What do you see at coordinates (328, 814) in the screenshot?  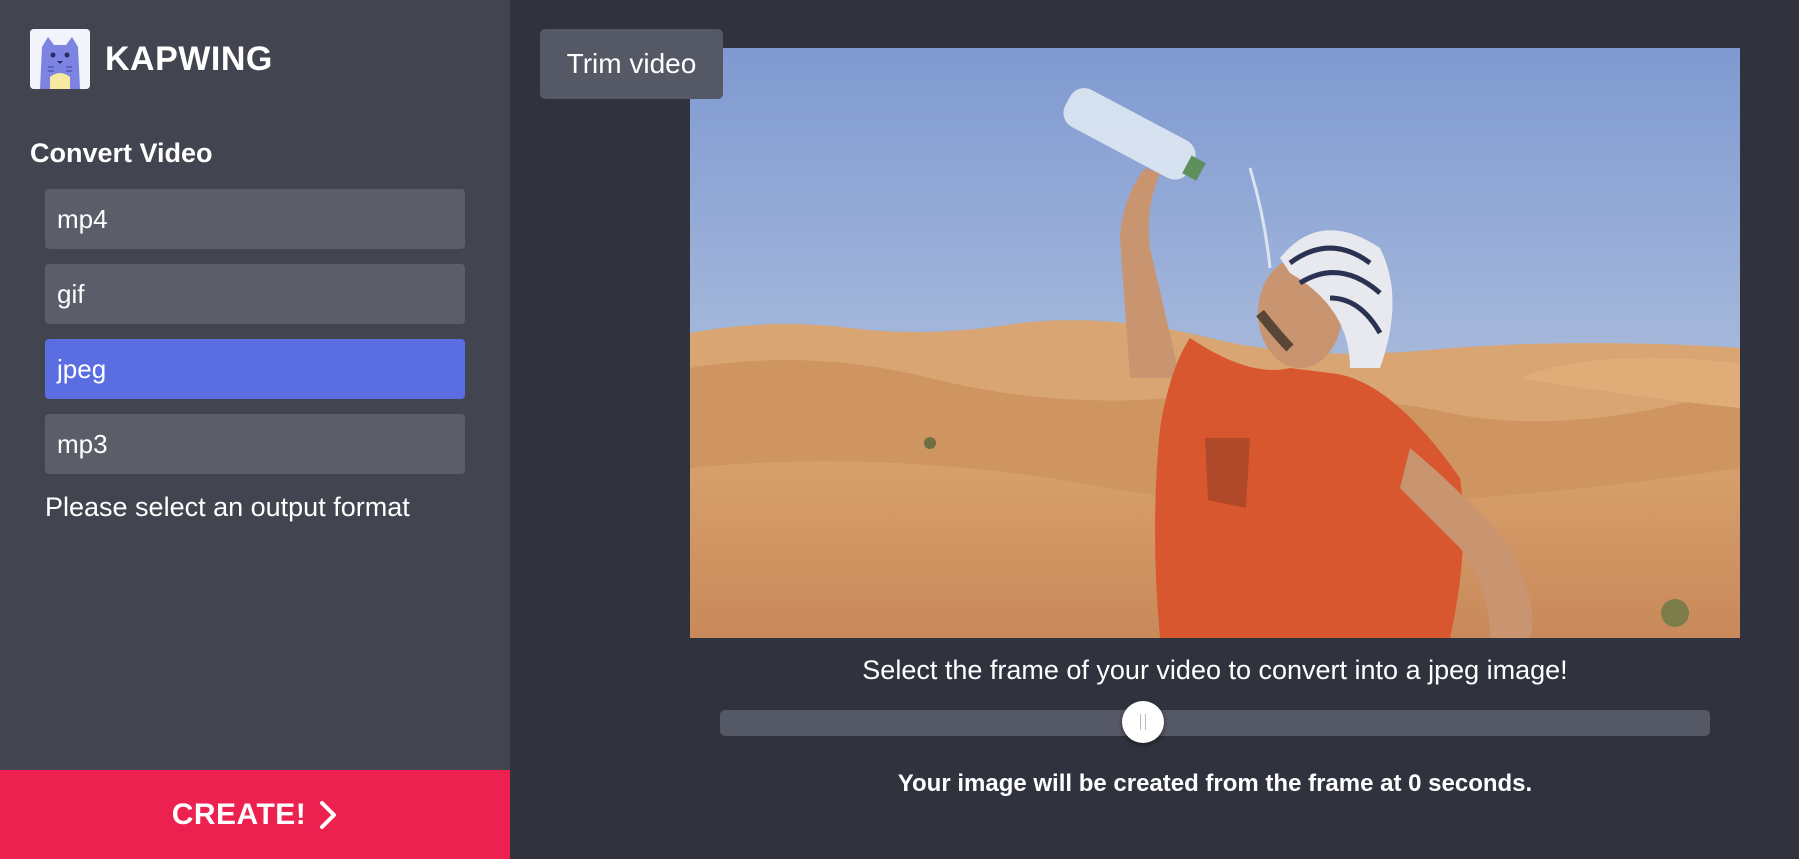 I see `chevron-right-icon` at bounding box center [328, 814].